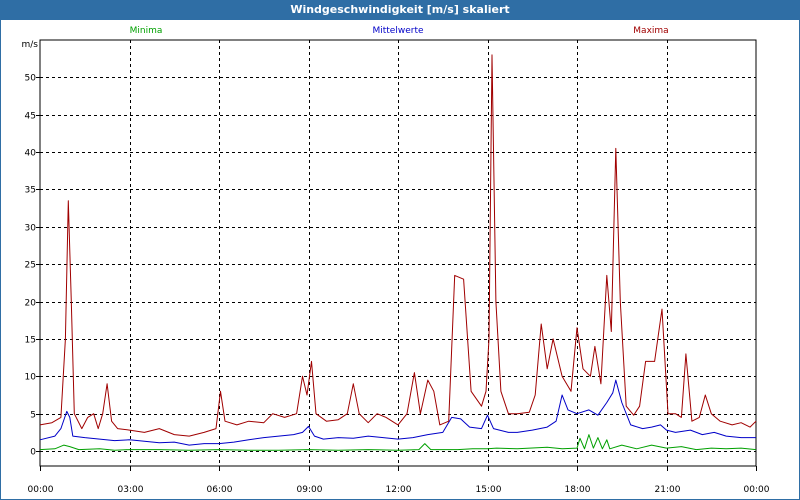 The height and width of the screenshot is (500, 800). Describe the element at coordinates (30, 191) in the screenshot. I see `y-tick-label: 35` at that location.